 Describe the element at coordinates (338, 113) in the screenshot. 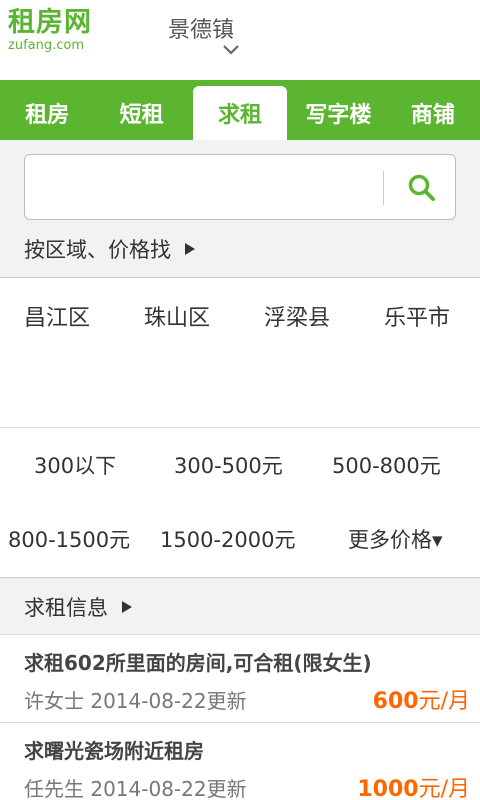

I see `tab-office: 写字楼` at that location.